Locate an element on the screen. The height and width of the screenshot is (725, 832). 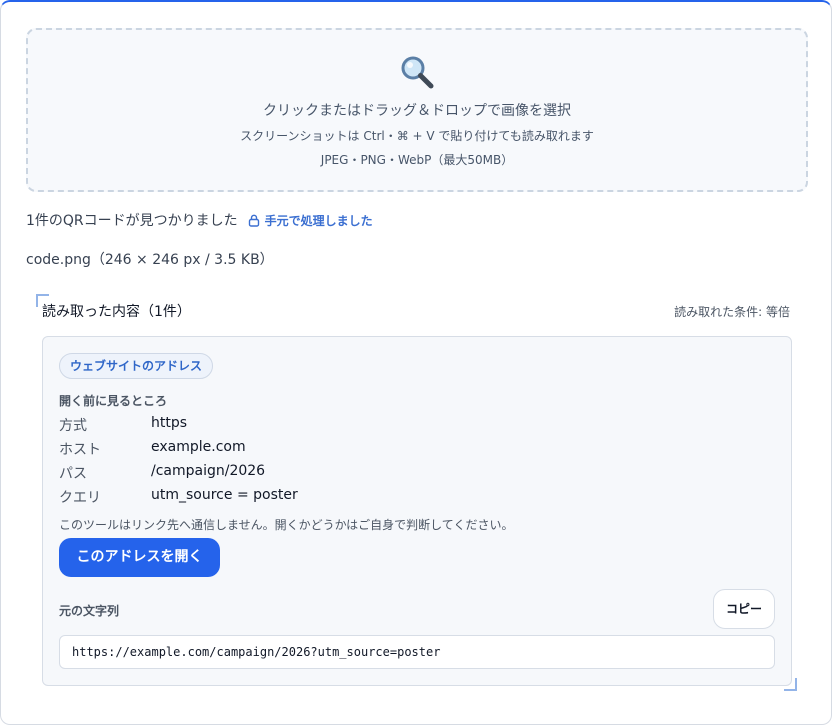
file-info: code.png（246 × 246 px / 3.5 KB） is located at coordinates (150, 260).